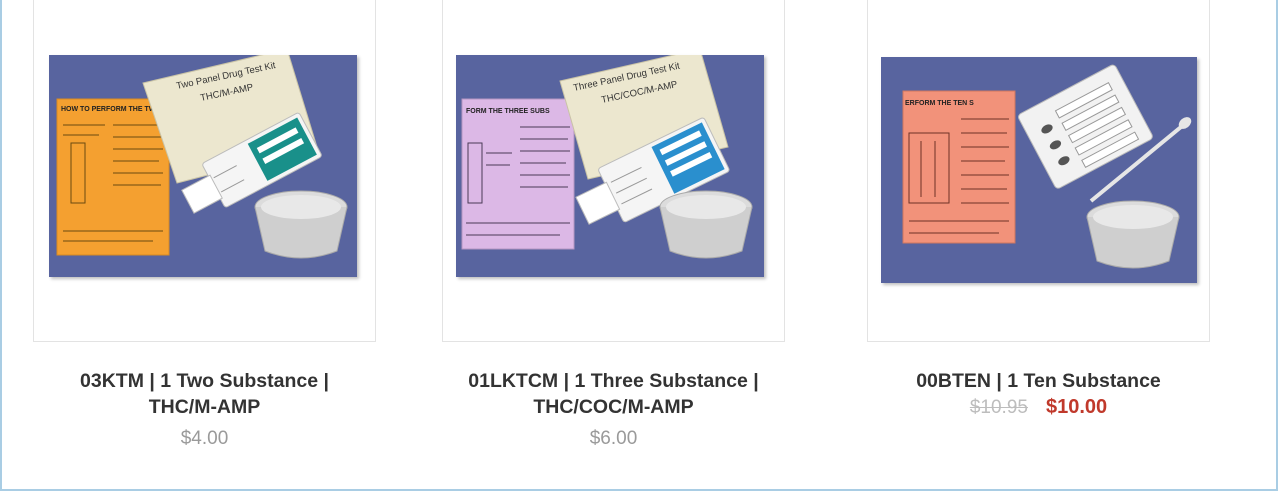 The height and width of the screenshot is (495, 1282). I want to click on product-photo-ten-panel-kit: ERFORM THE TEN S, so click(1039, 170).